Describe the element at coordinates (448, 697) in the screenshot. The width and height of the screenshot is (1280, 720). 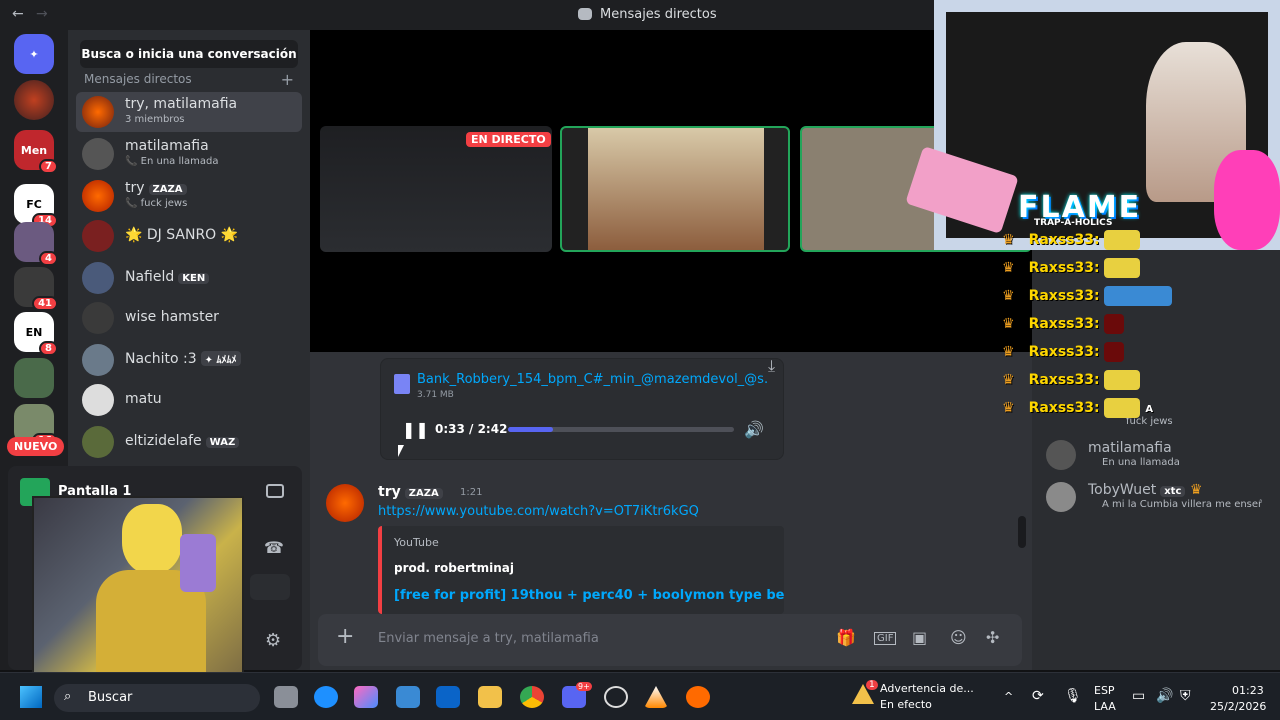
I see `outlook-icon` at that location.